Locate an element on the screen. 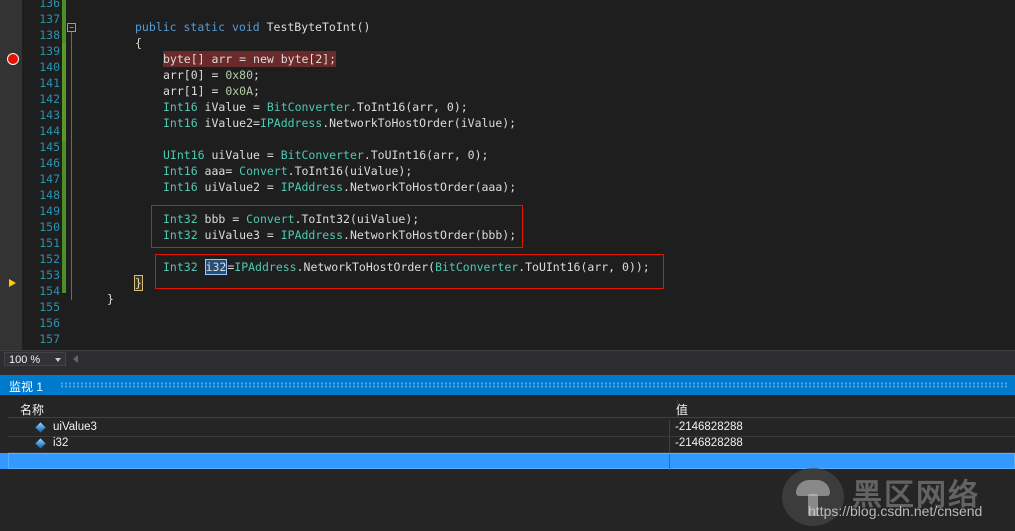  token: 0x80 is located at coordinates (239, 75).